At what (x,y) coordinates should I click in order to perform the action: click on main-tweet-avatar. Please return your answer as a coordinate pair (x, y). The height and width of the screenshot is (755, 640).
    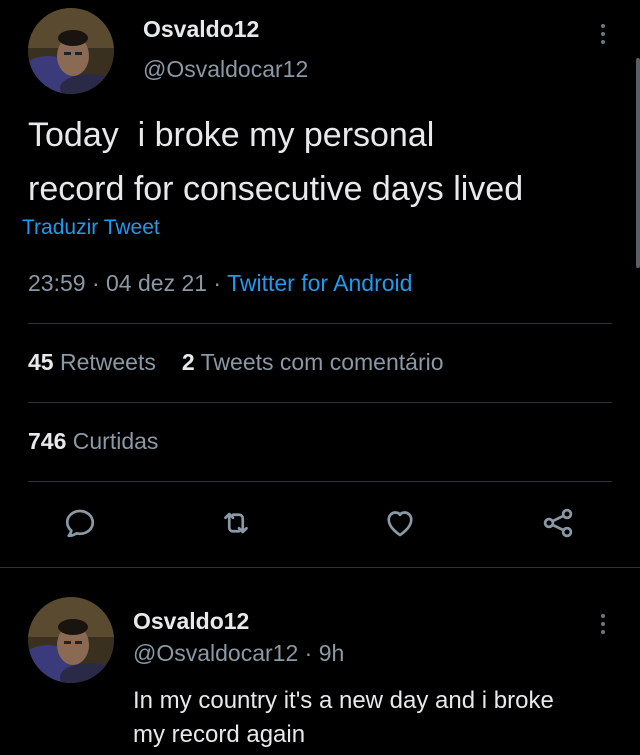
    Looking at the image, I should click on (71, 51).